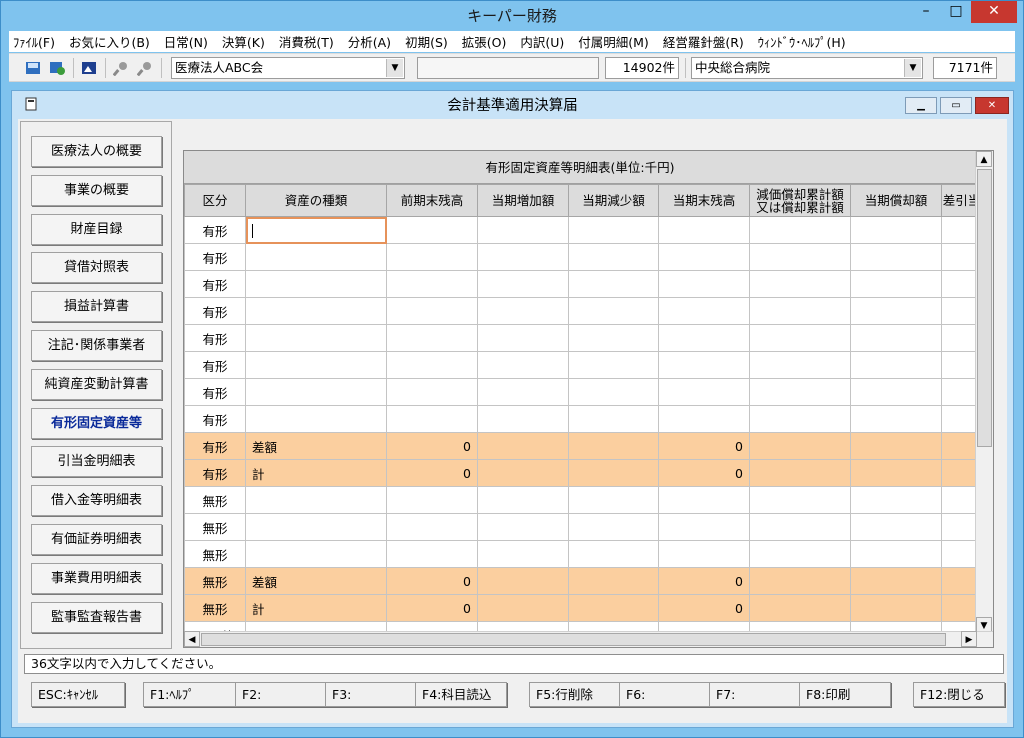 Image resolution: width=1024 pixels, height=738 pixels. I want to click on menu-item: 拡張(O), so click(484, 41).